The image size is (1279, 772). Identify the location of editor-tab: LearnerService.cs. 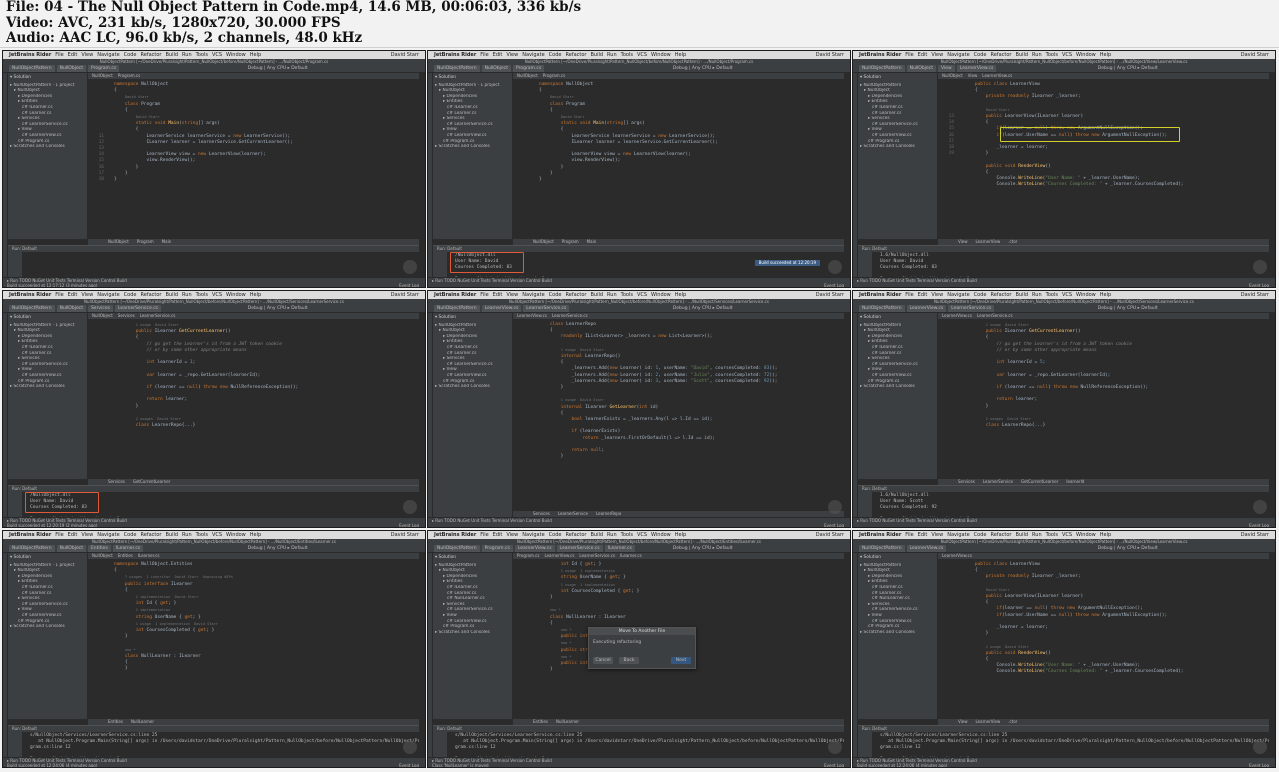
(570, 315).